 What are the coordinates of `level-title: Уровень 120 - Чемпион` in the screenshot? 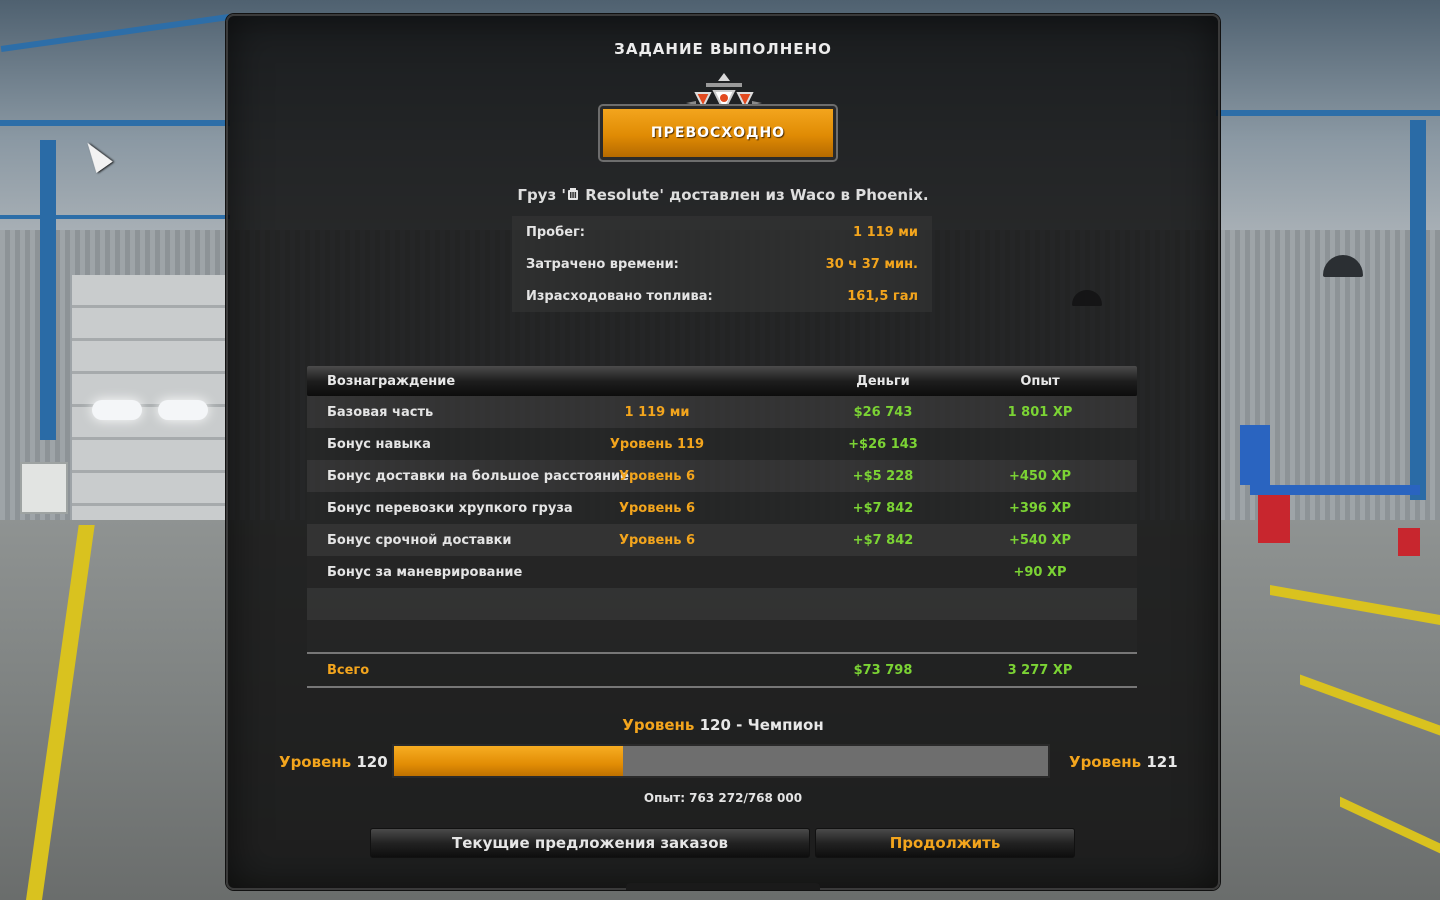 It's located at (723, 725).